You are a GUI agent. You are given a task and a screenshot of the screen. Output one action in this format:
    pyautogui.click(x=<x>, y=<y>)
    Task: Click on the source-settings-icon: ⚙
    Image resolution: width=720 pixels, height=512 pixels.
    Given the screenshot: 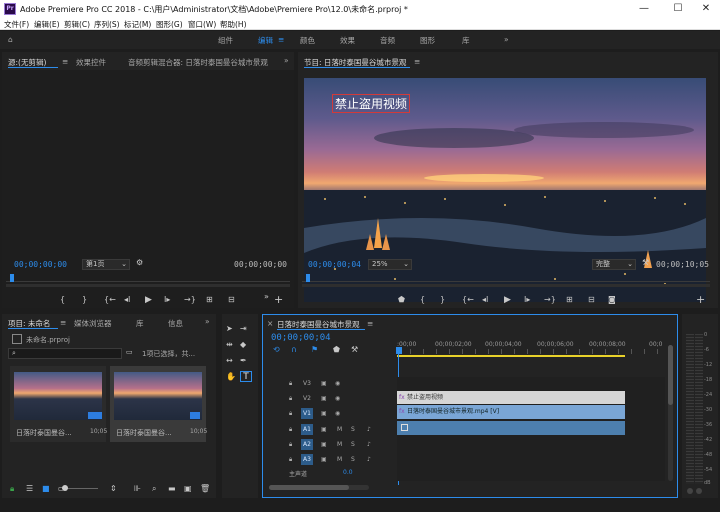 What is the action you would take?
    pyautogui.click(x=139, y=263)
    